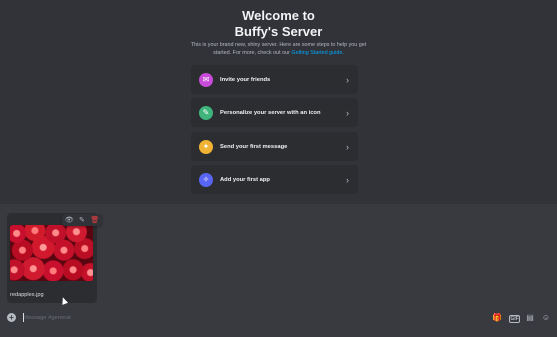 The height and width of the screenshot is (337, 557). Describe the element at coordinates (11, 317) in the screenshot. I see `upload-plus-button: +` at that location.